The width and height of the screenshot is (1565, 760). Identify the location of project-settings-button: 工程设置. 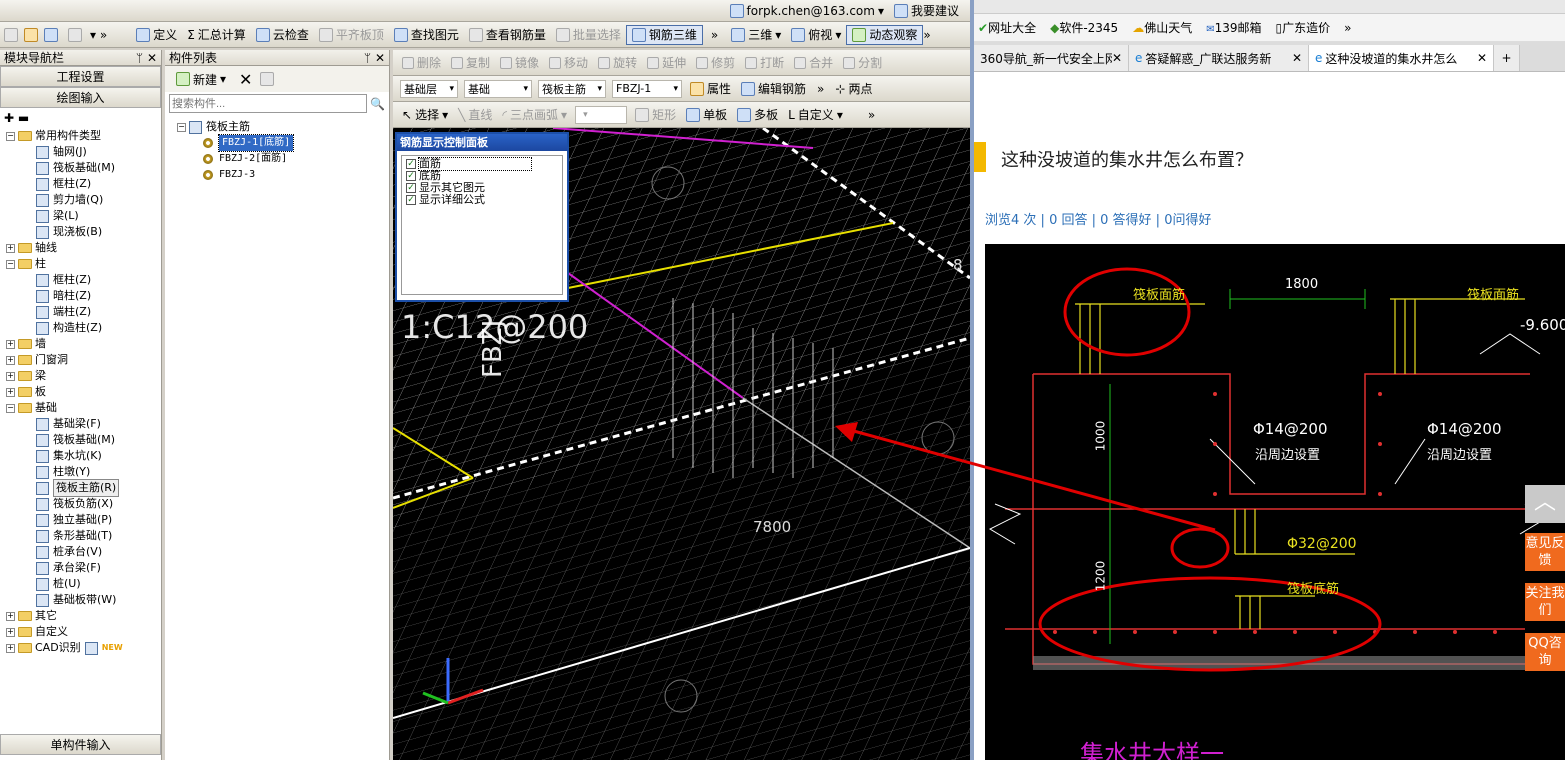
(80, 76).